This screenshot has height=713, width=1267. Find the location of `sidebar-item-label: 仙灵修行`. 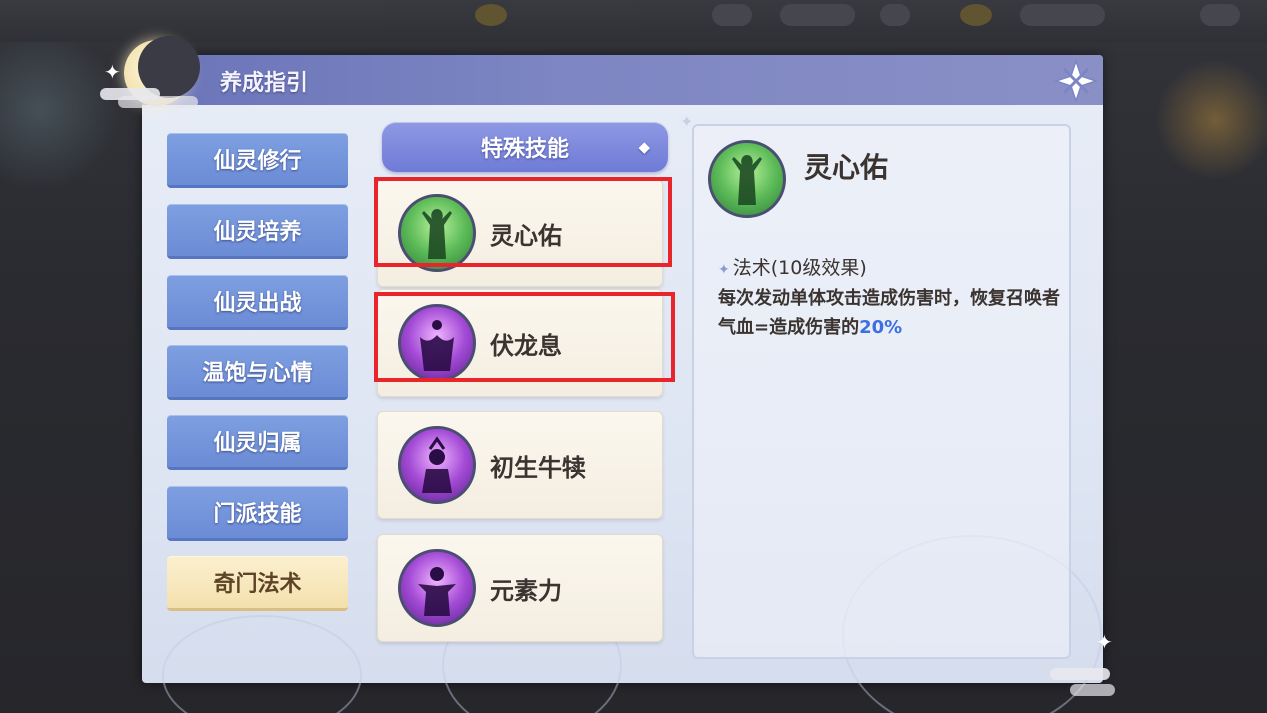

sidebar-item-label: 仙灵修行 is located at coordinates (257, 161).